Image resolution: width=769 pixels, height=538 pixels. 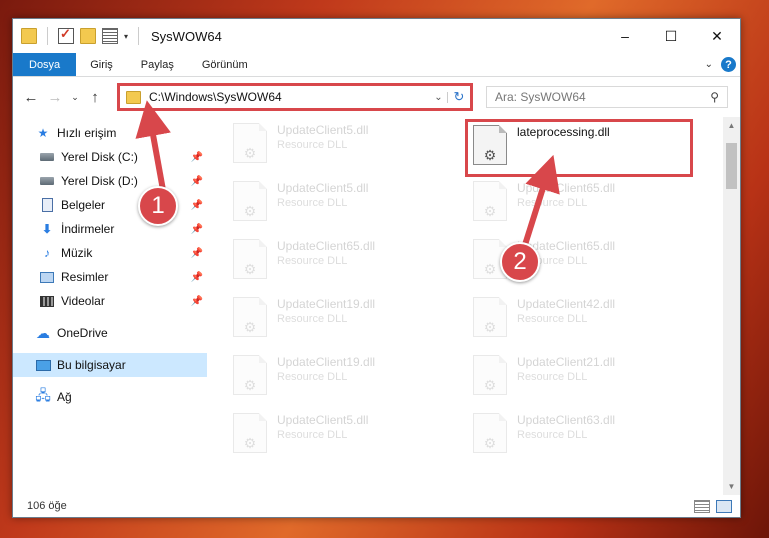 I want to click on recent-locations-icon: ⌄, so click(x=75, y=97).